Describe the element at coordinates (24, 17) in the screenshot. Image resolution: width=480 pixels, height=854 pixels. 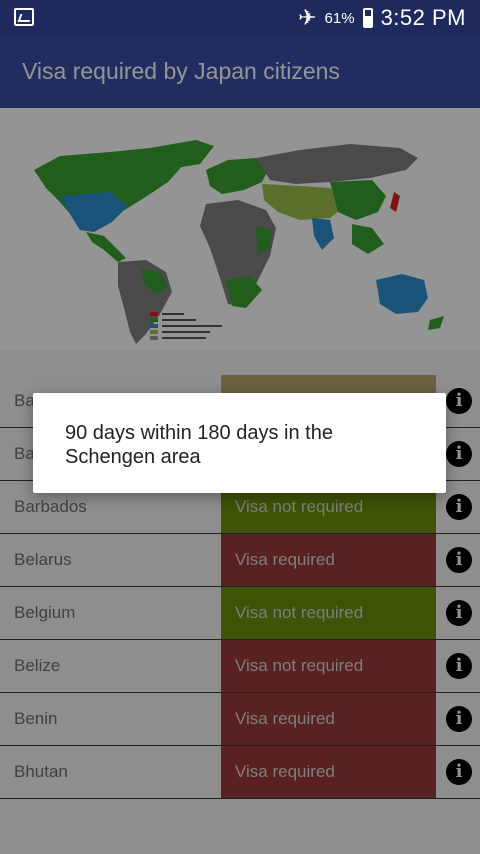
I see `gallery-icon` at that location.